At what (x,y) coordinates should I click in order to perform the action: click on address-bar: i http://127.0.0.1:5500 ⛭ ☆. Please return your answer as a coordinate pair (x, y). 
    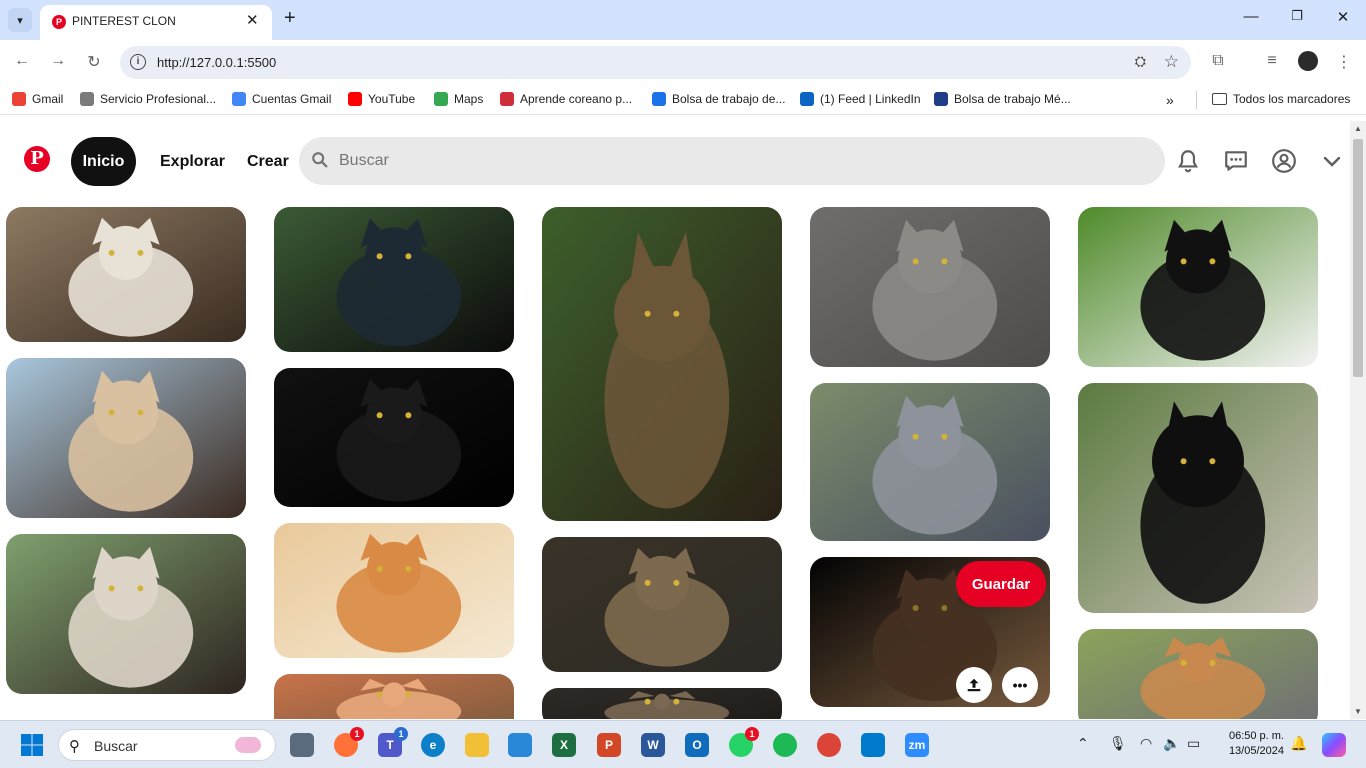
    Looking at the image, I should click on (655, 62).